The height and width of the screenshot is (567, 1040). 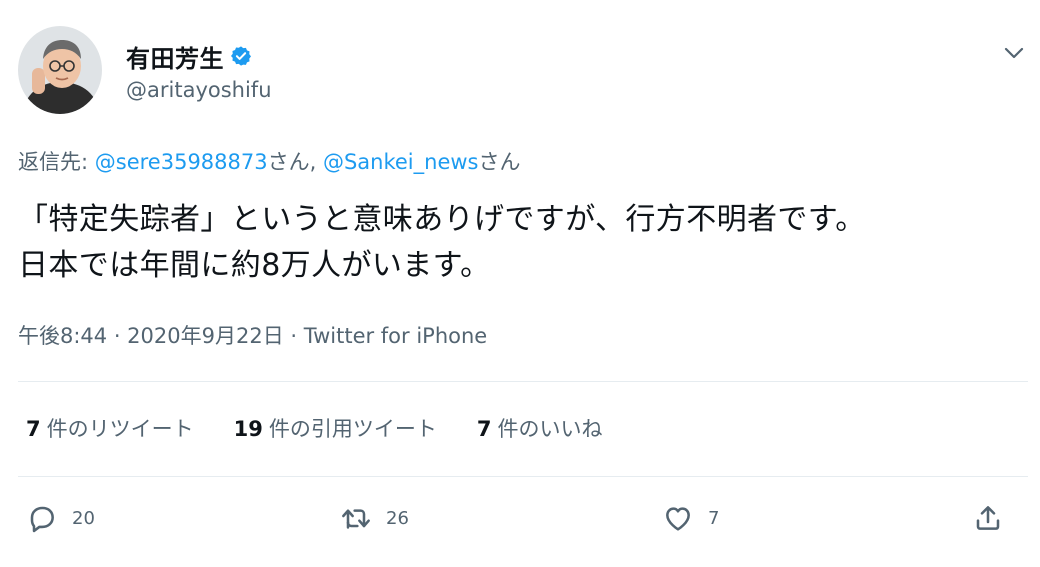 What do you see at coordinates (83, 518) in the screenshot?
I see `reply-count: 20` at bounding box center [83, 518].